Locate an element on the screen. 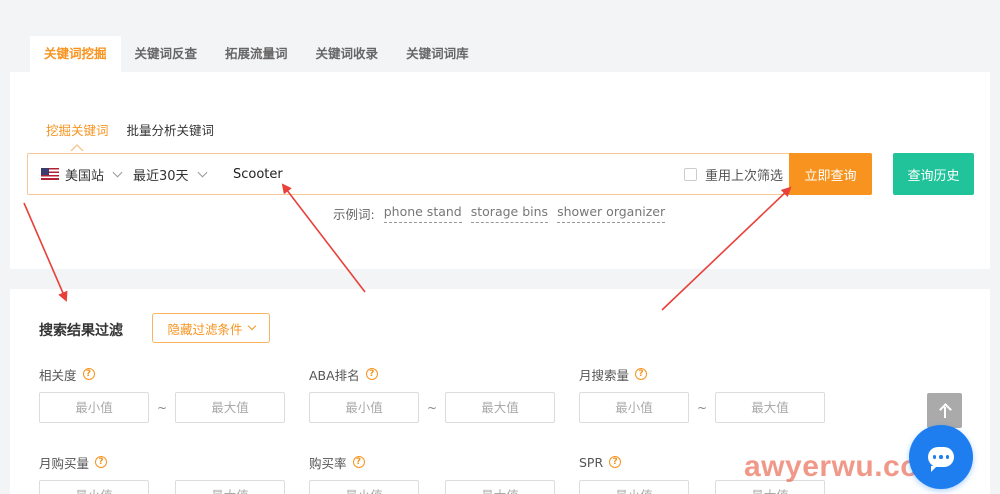  site-select: 美国站 is located at coordinates (80, 174).